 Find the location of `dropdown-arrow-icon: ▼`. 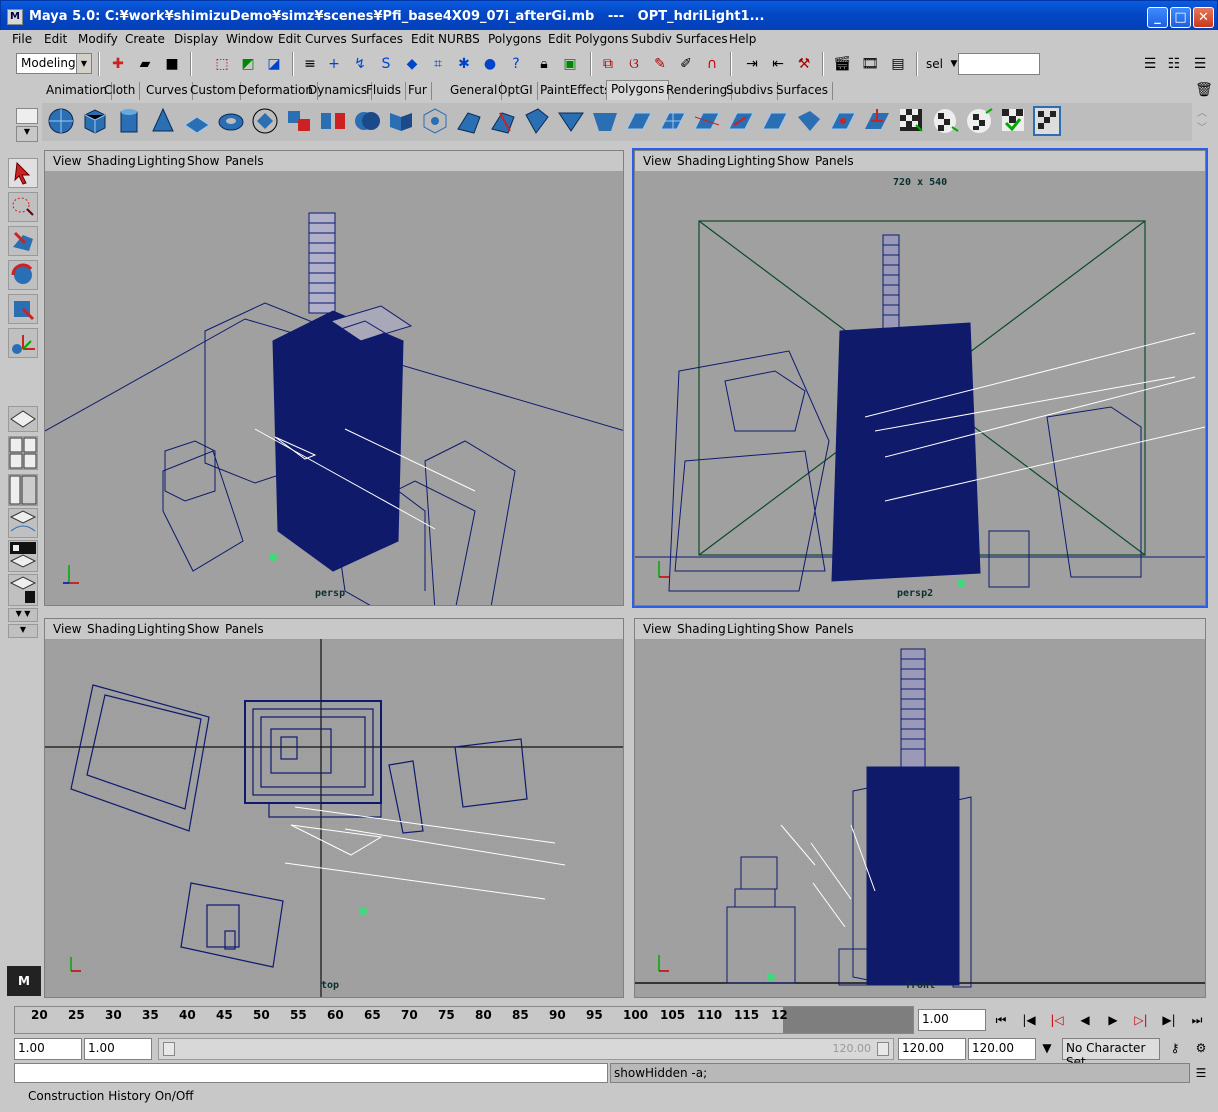

dropdown-arrow-icon: ▼ is located at coordinates (83, 63).